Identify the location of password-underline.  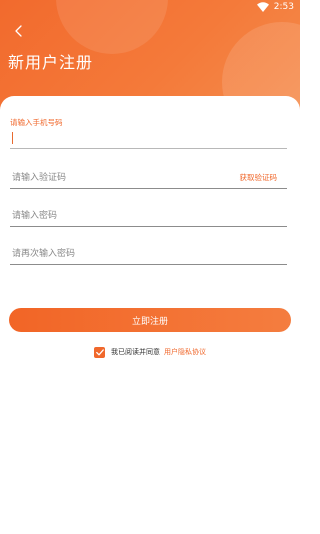
(148, 226).